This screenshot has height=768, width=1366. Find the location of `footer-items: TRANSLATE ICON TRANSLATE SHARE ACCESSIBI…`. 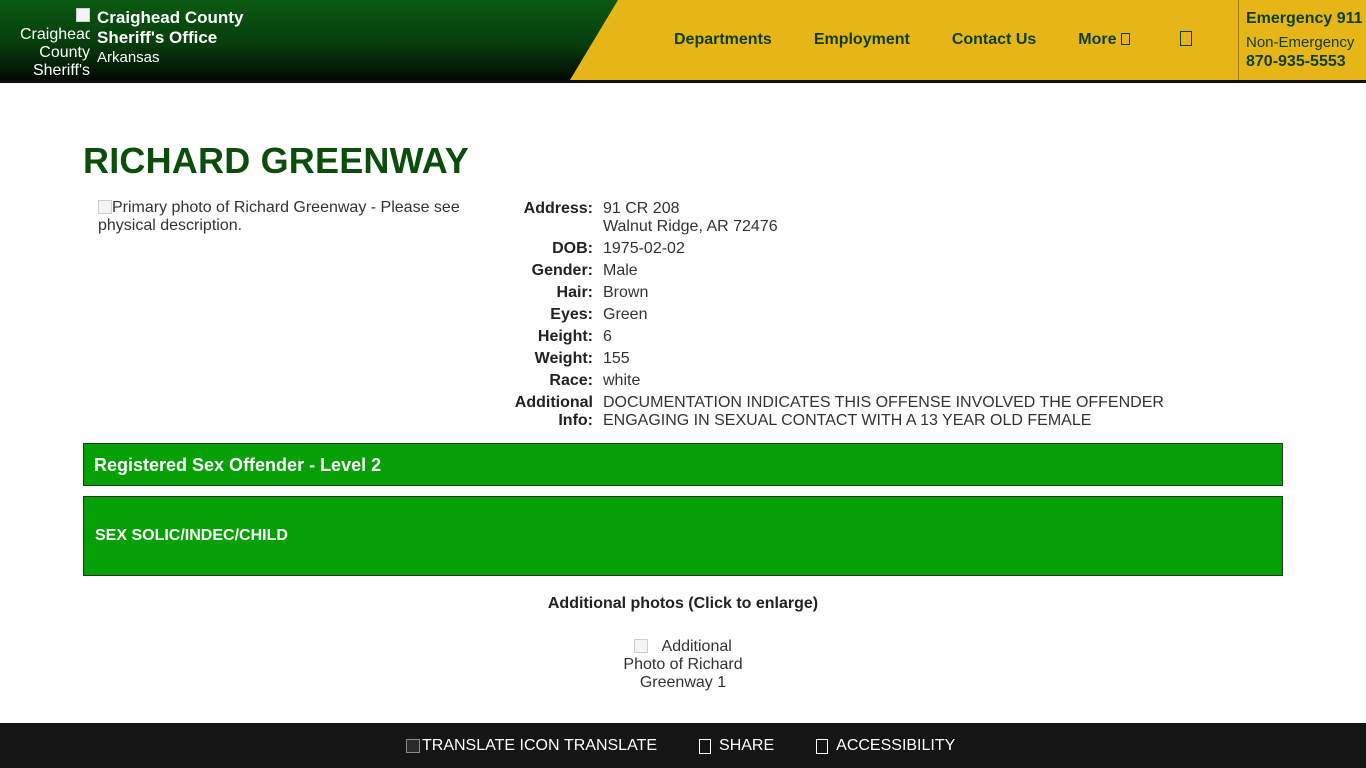

footer-items: TRANSLATE ICON TRANSLATE SHARE ACCESSIBI… is located at coordinates (680, 746).